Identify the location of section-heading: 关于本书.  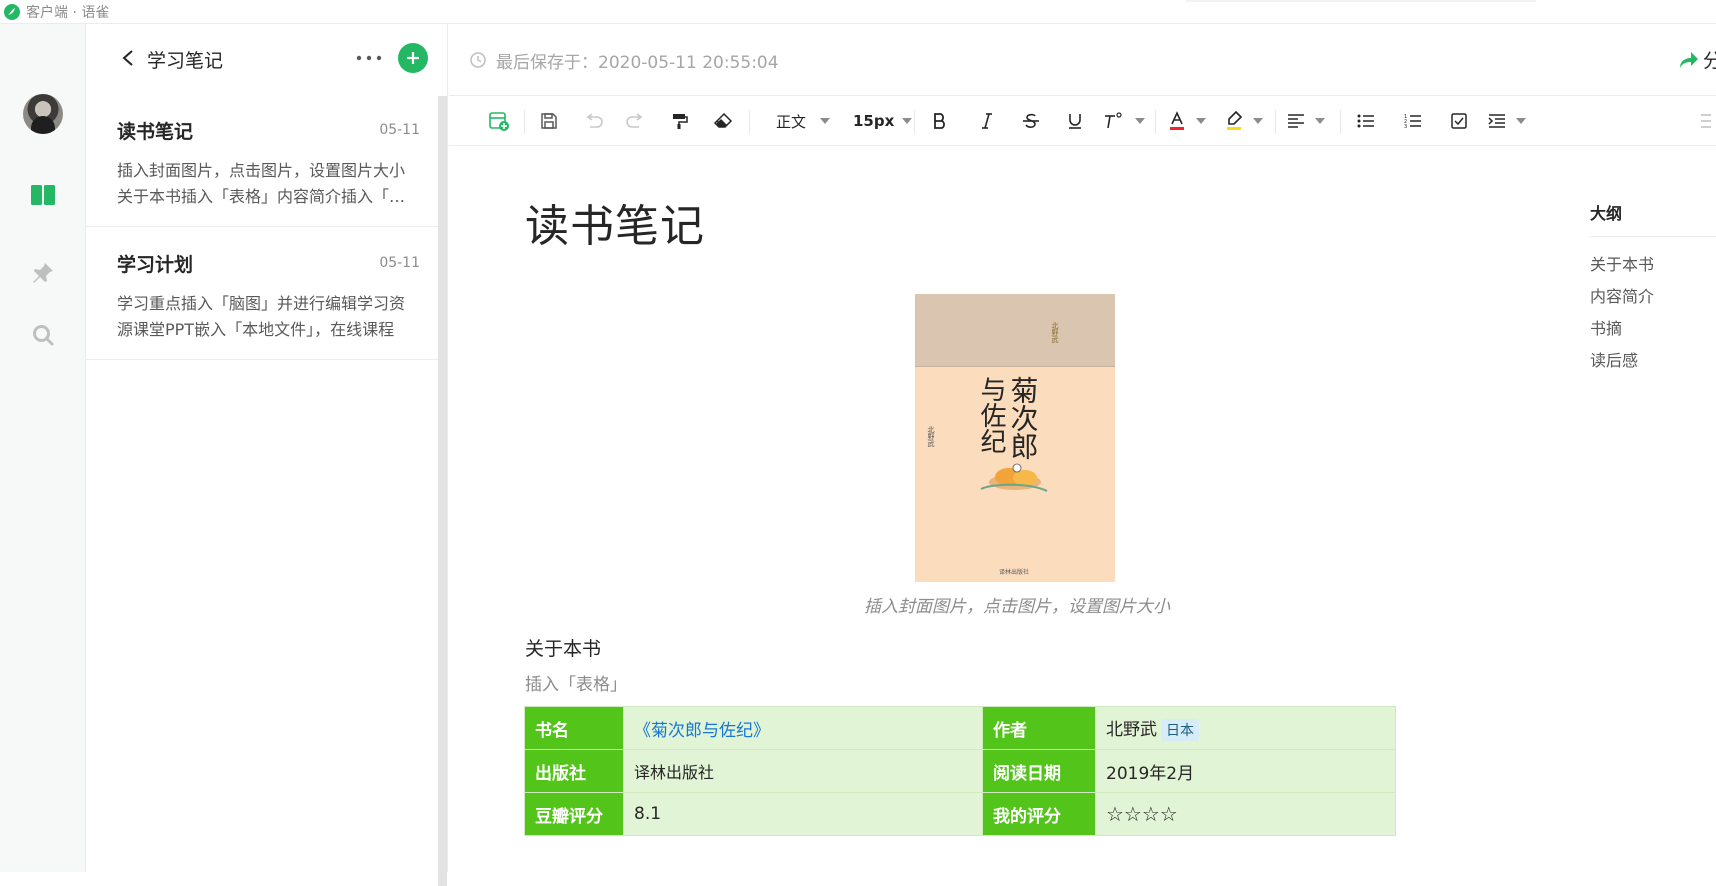
(563, 647).